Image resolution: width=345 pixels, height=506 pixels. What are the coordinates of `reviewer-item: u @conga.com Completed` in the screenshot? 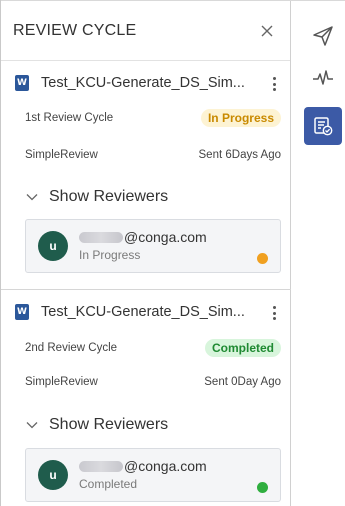 It's located at (153, 475).